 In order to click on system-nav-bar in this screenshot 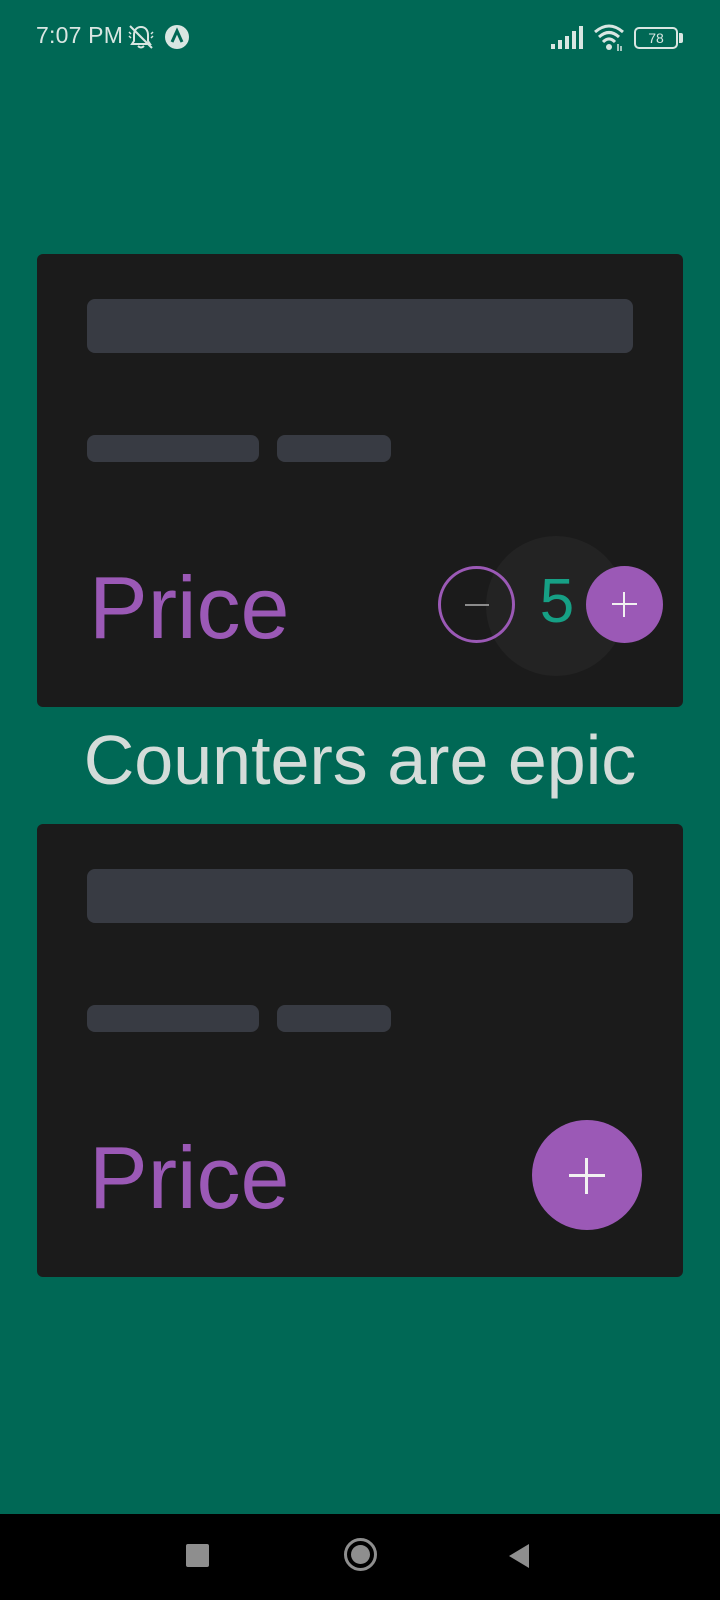, I will do `click(360, 1557)`.